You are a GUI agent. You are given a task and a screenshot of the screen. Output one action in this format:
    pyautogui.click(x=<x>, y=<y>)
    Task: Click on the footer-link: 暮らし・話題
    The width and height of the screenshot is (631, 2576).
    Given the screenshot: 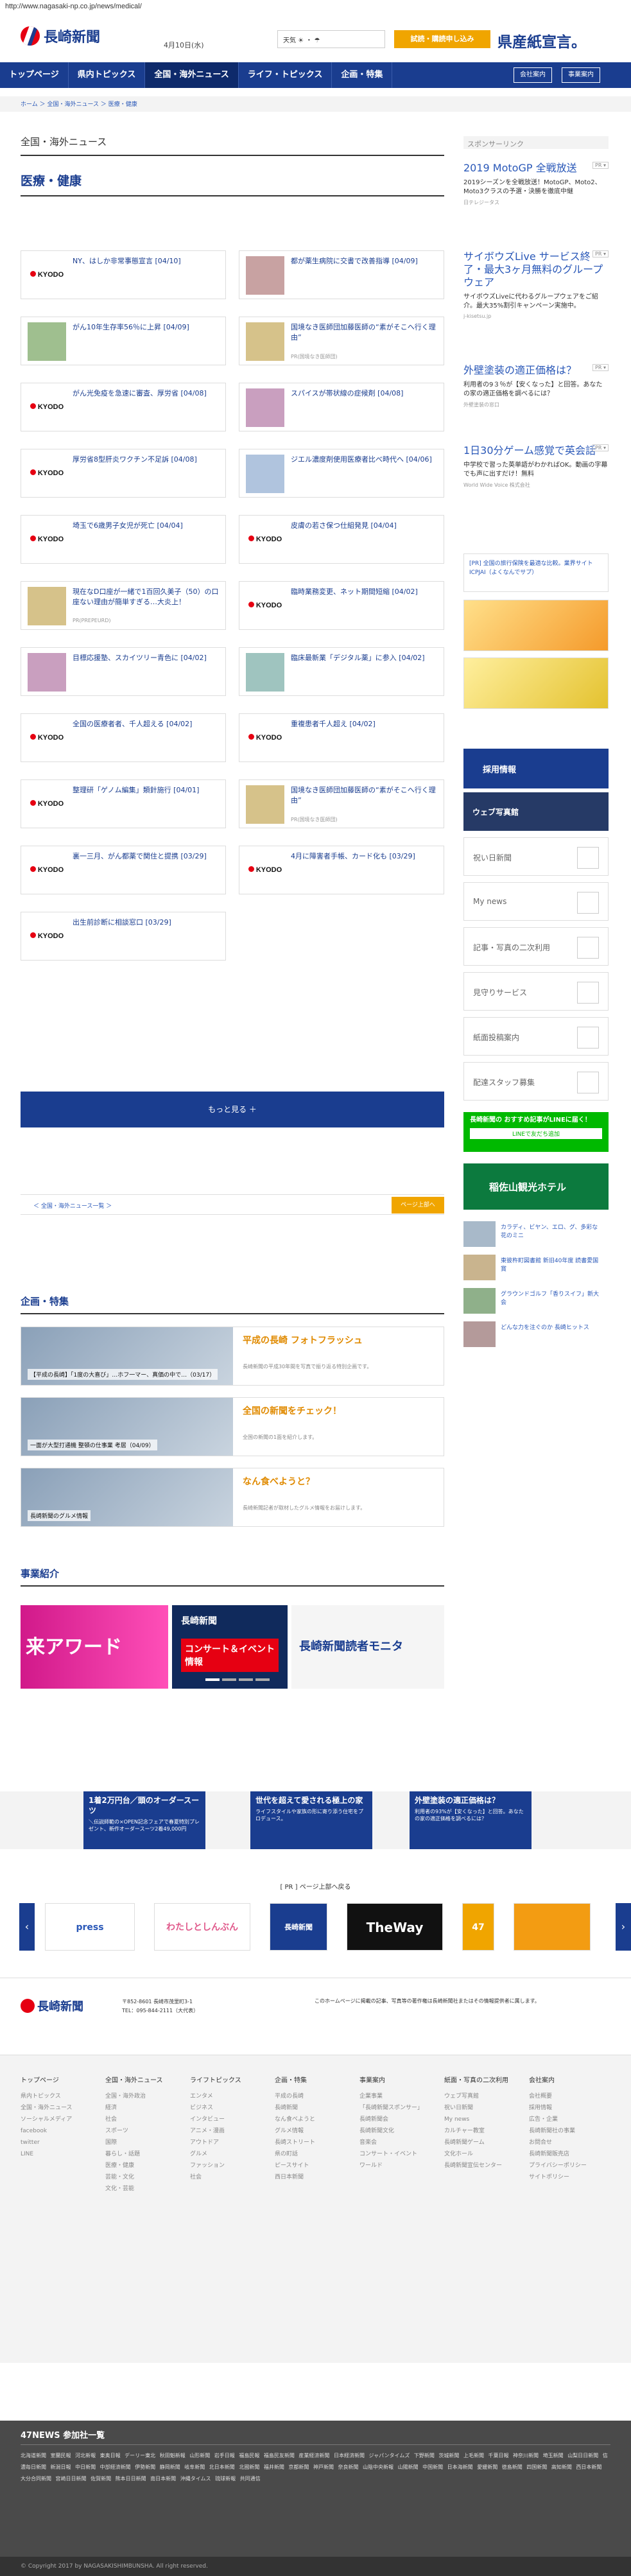 What is the action you would take?
    pyautogui.click(x=140, y=2154)
    